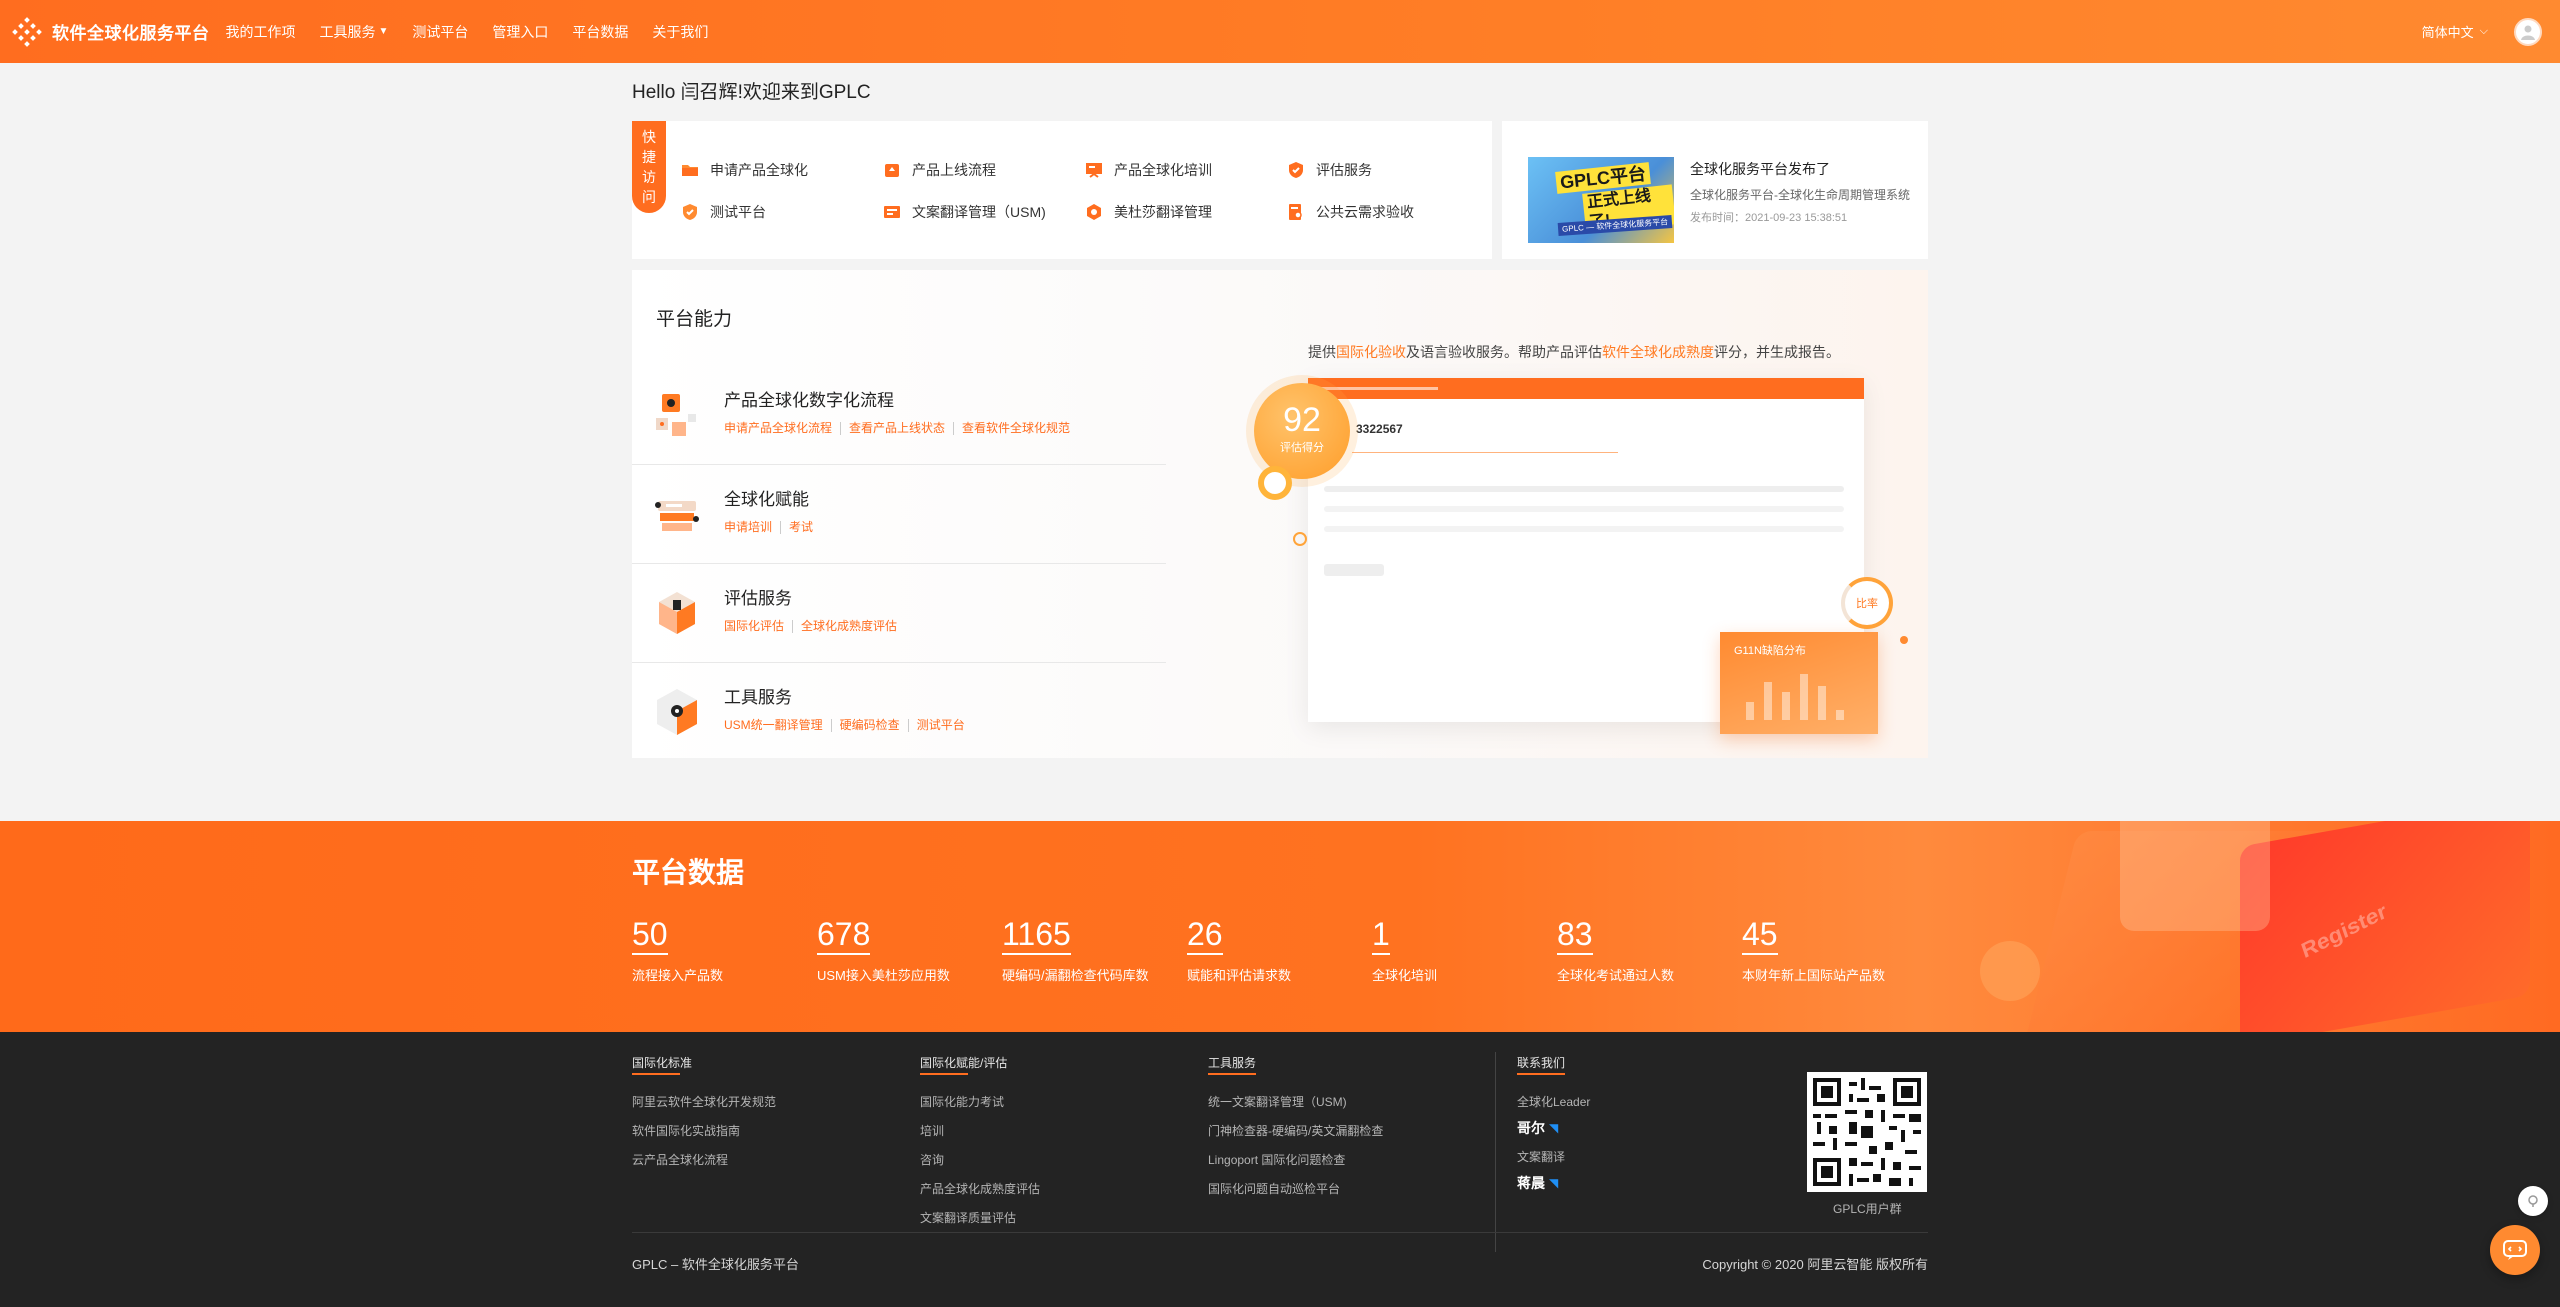  What do you see at coordinates (883, 975) in the screenshot?
I see `stat-label: USM接入美杜莎应用数` at bounding box center [883, 975].